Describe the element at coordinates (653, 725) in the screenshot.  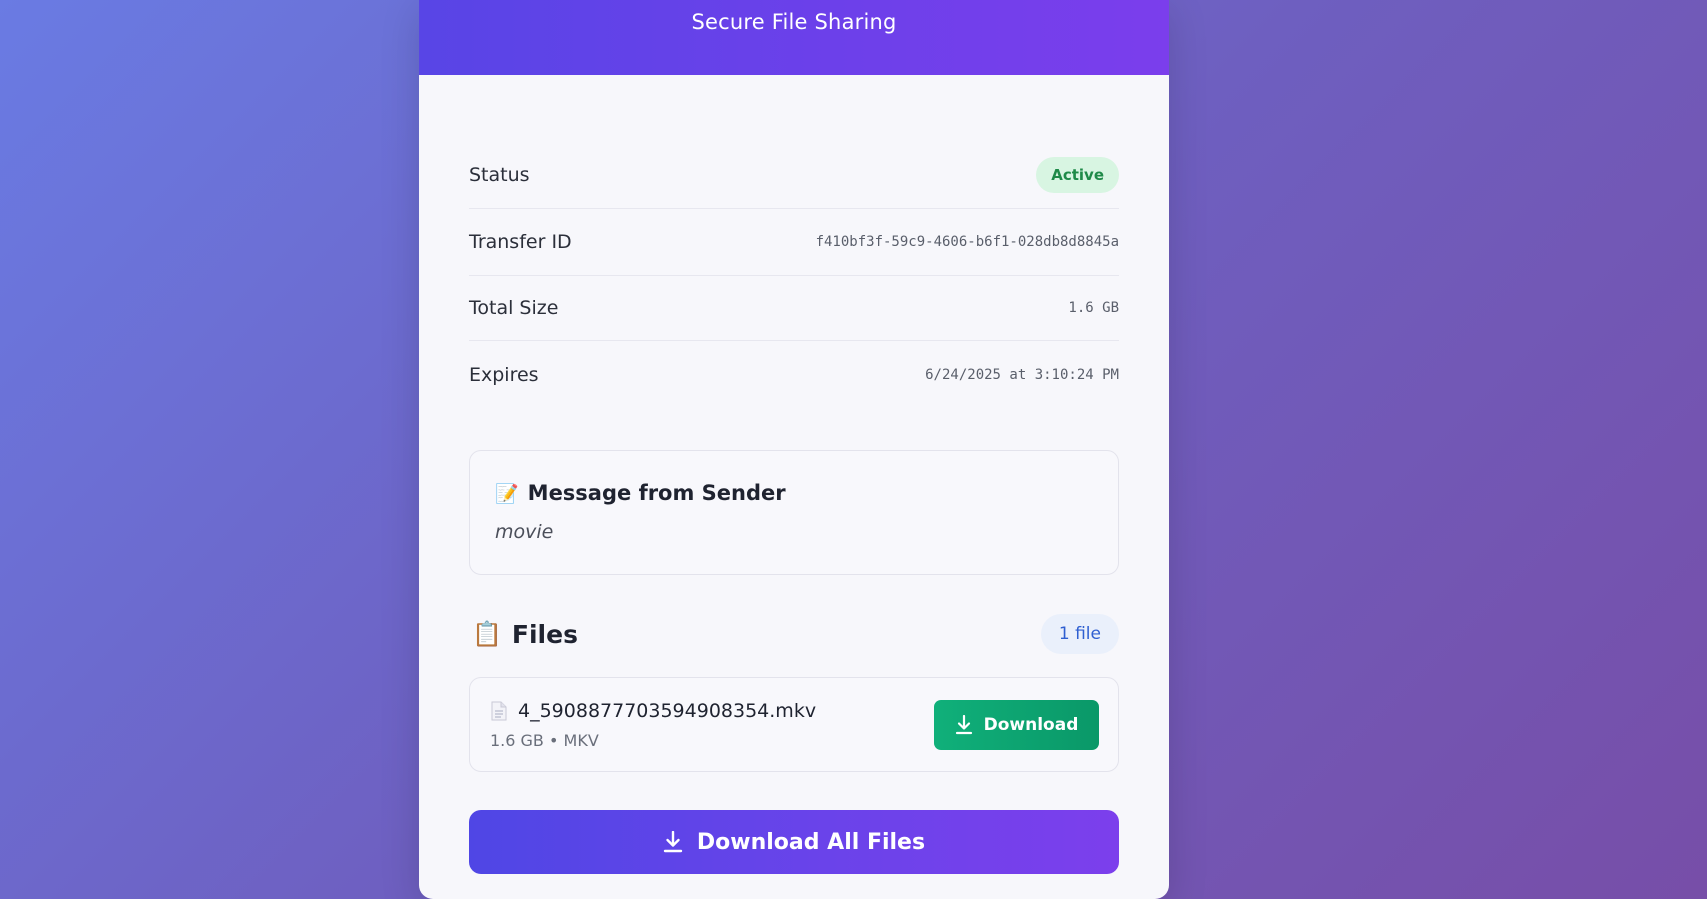
I see `file-info: 4_5908877703594908354.mkv 1.6 GB • MKV` at that location.